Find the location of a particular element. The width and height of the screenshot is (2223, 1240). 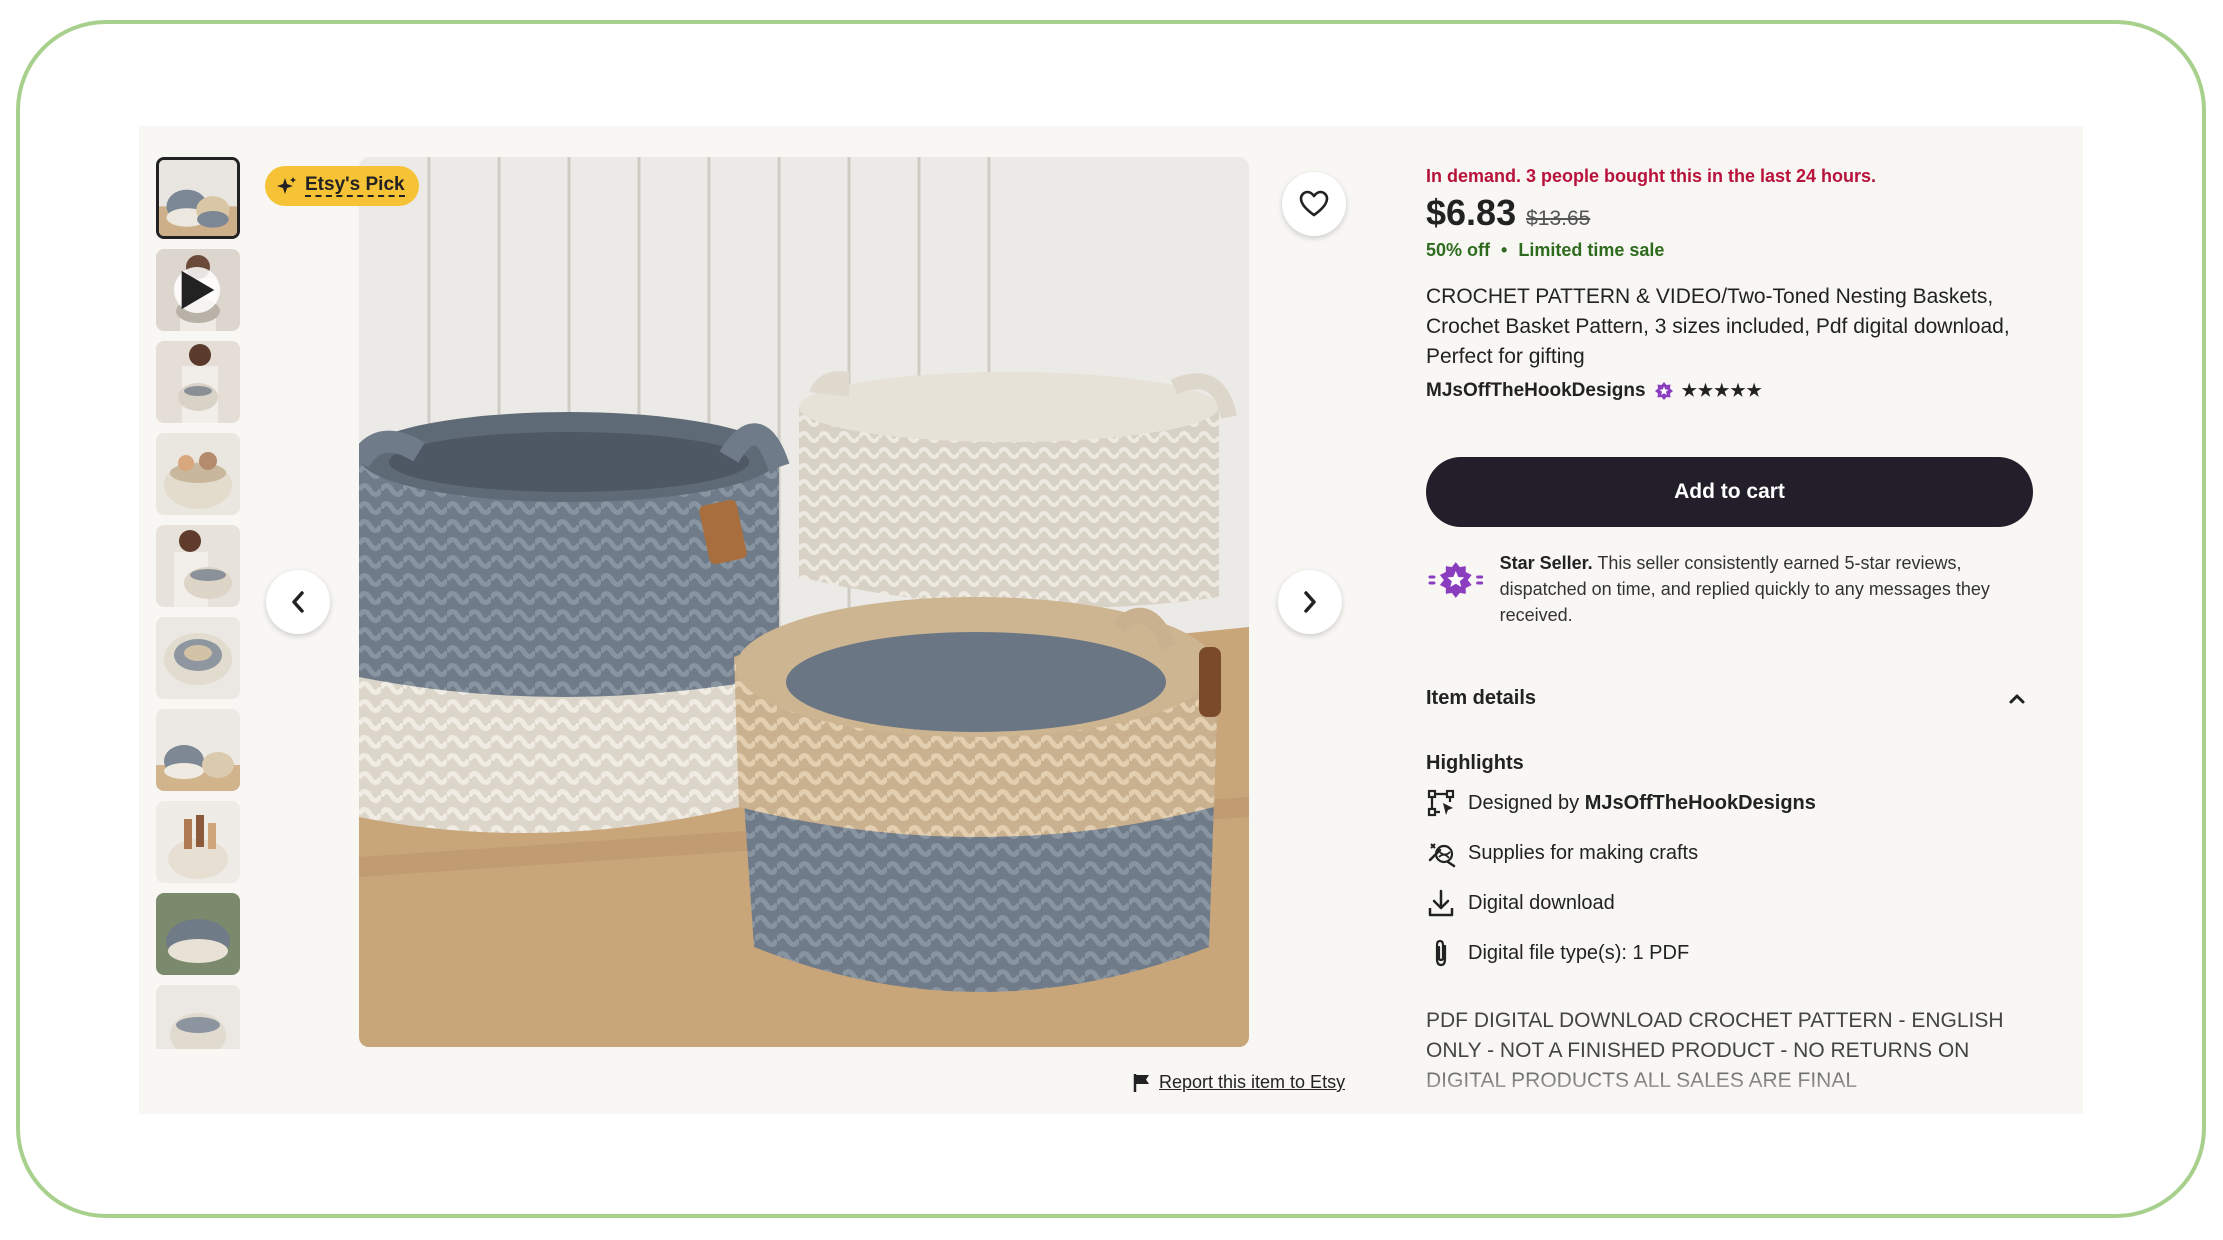

design-frame-icon is located at coordinates (1441, 803).